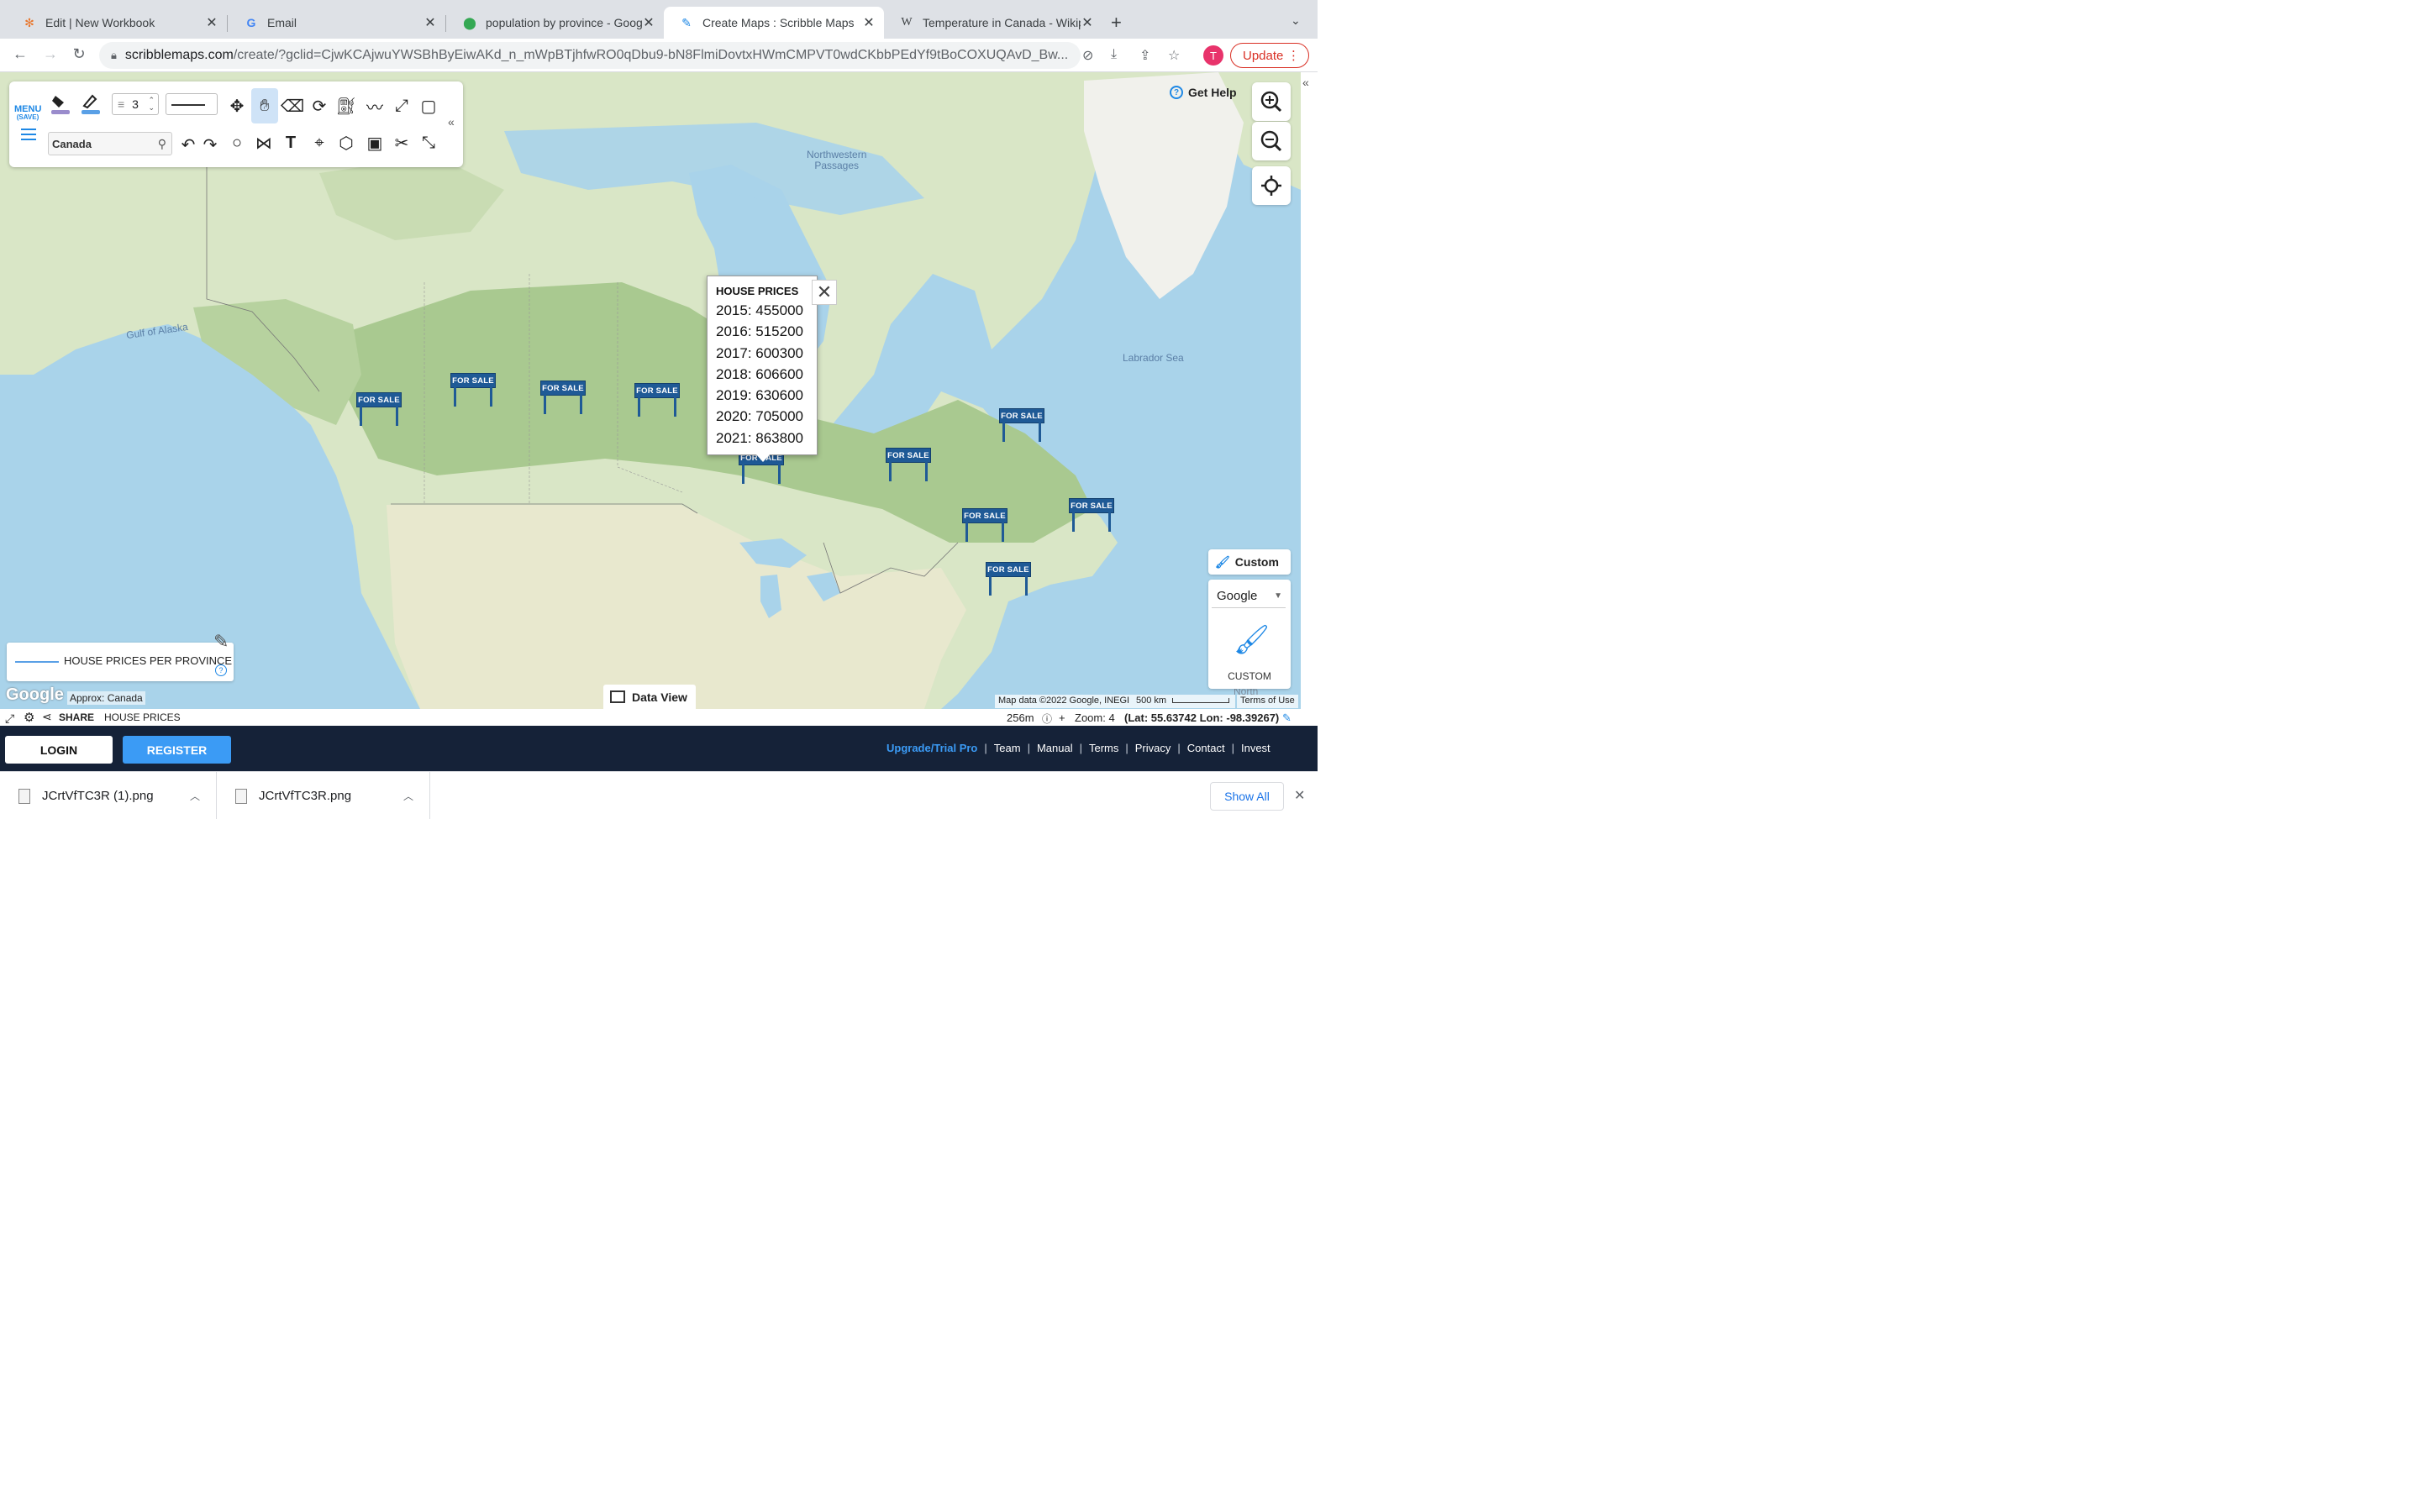 The image size is (2420, 1512). I want to click on cube-icon: ⬡, so click(346, 142).